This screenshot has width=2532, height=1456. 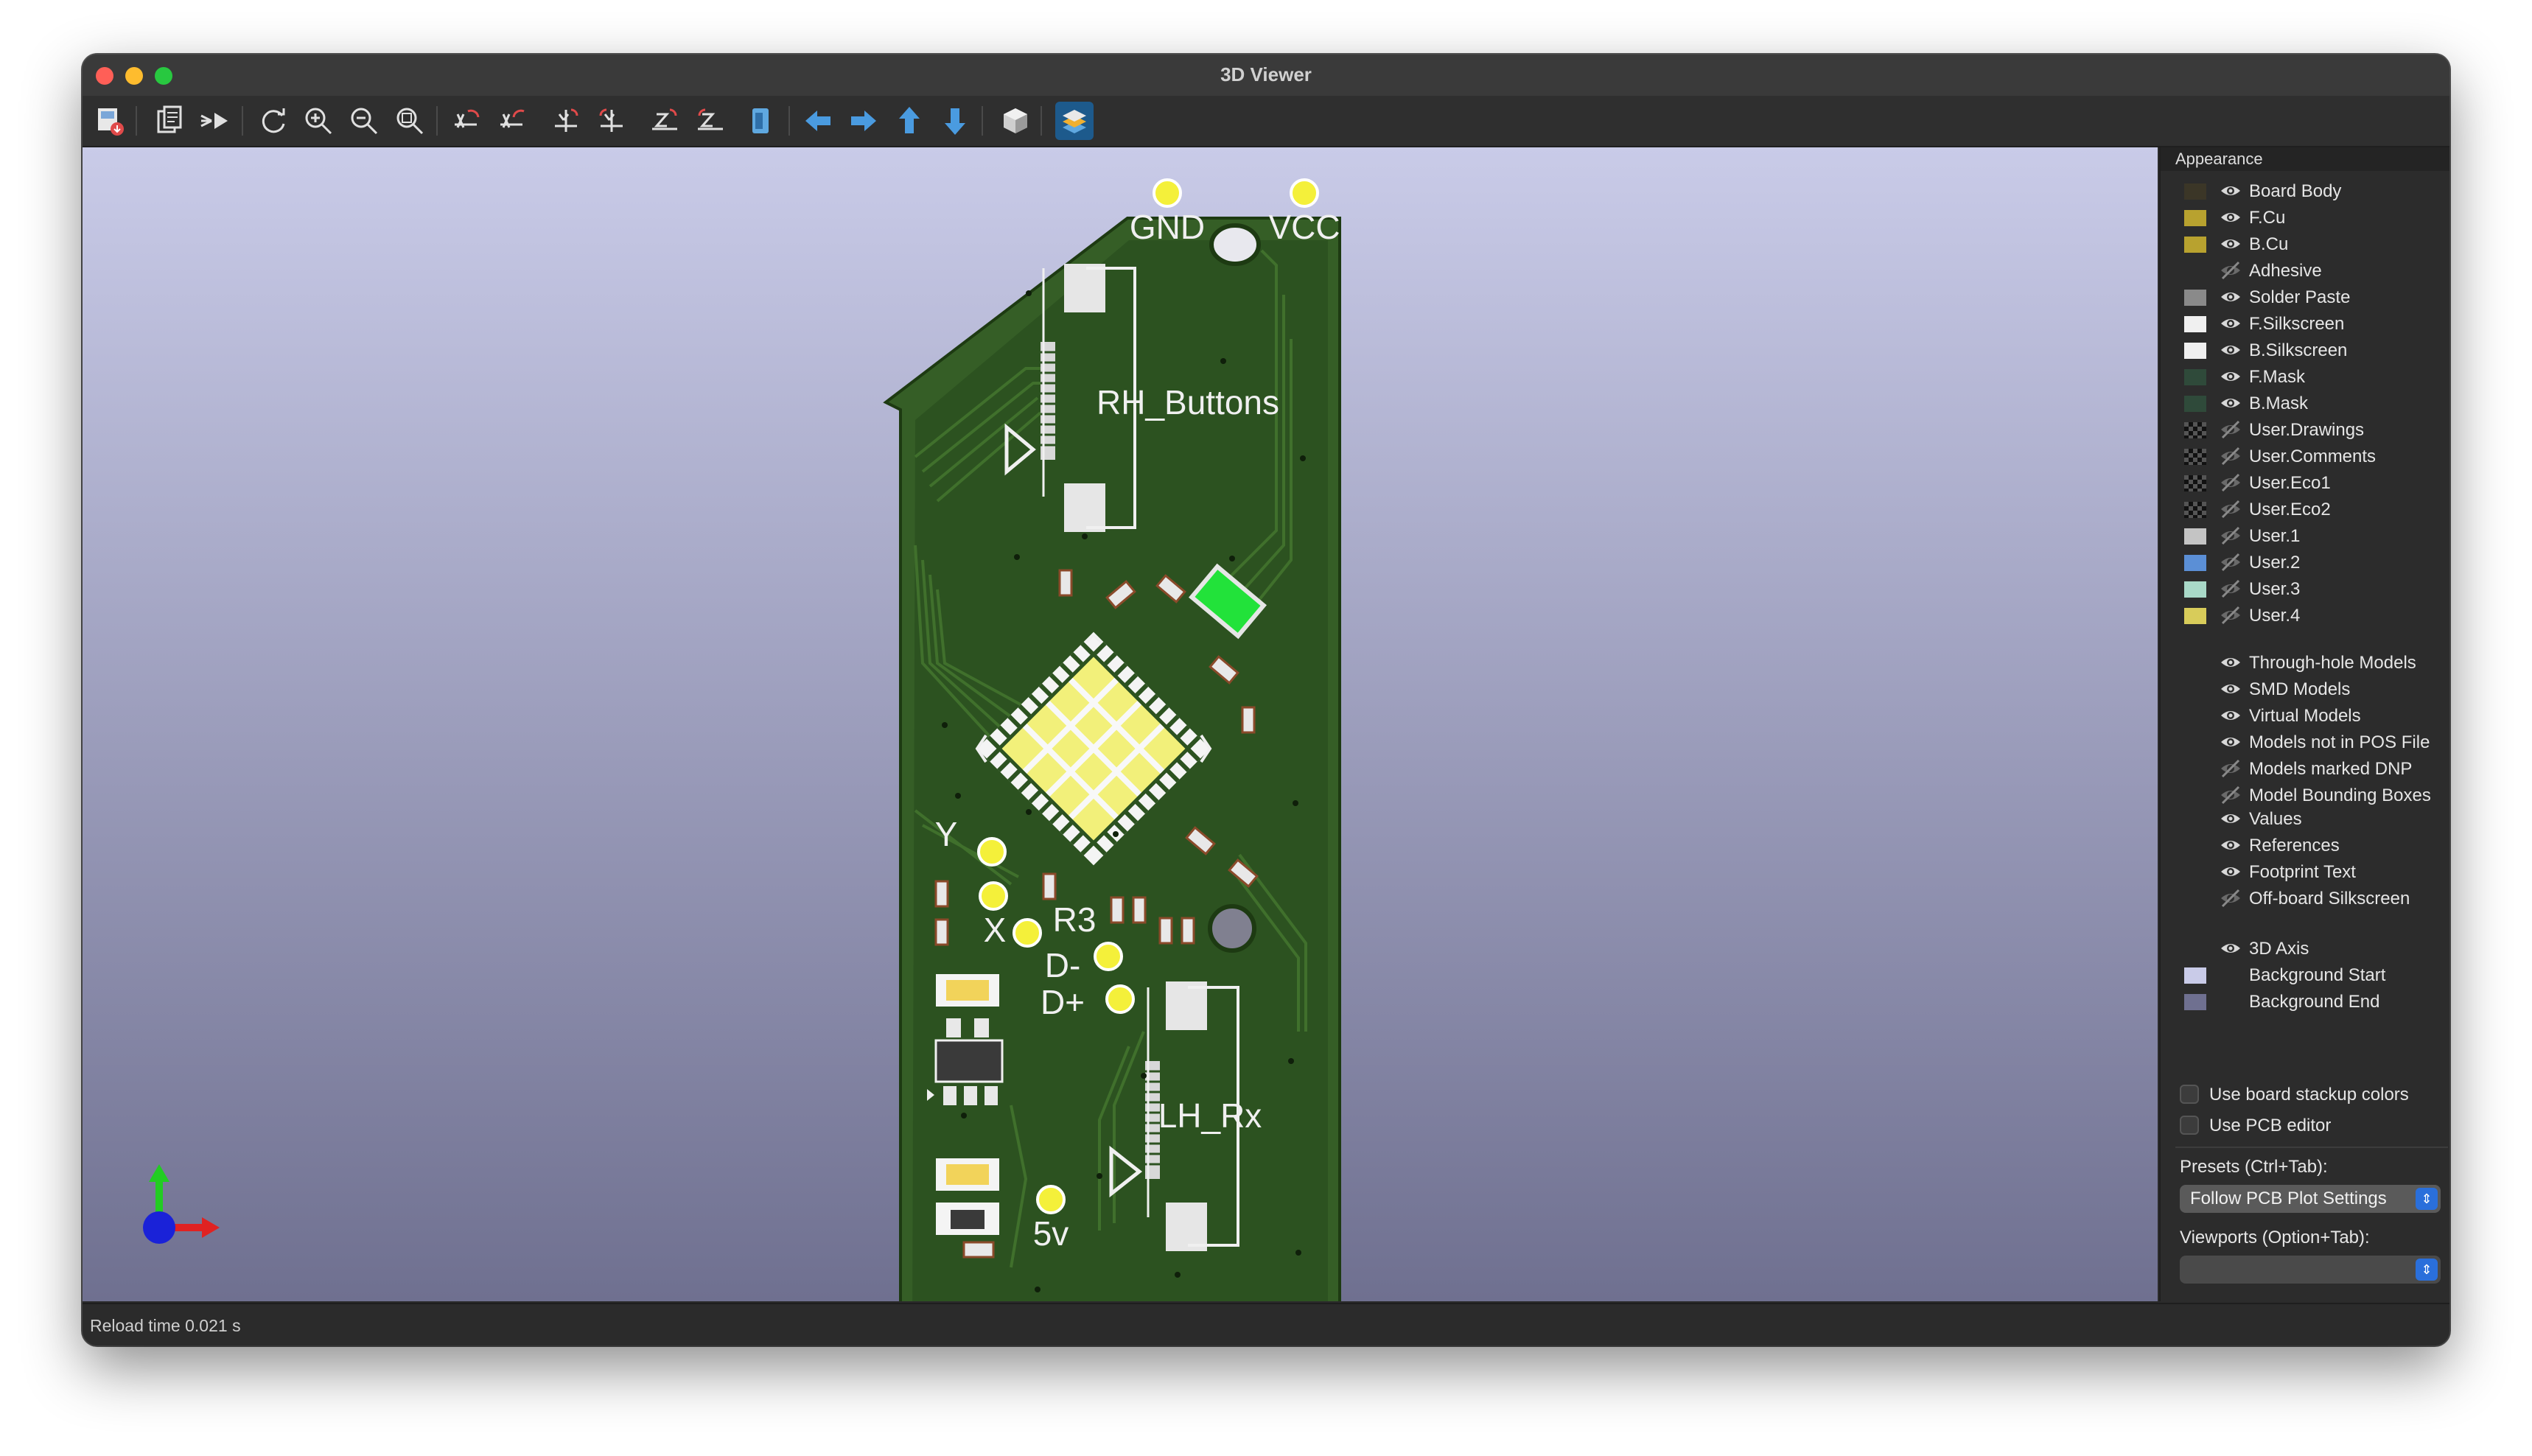 What do you see at coordinates (110, 121) in the screenshot?
I see `export-image-icon` at bounding box center [110, 121].